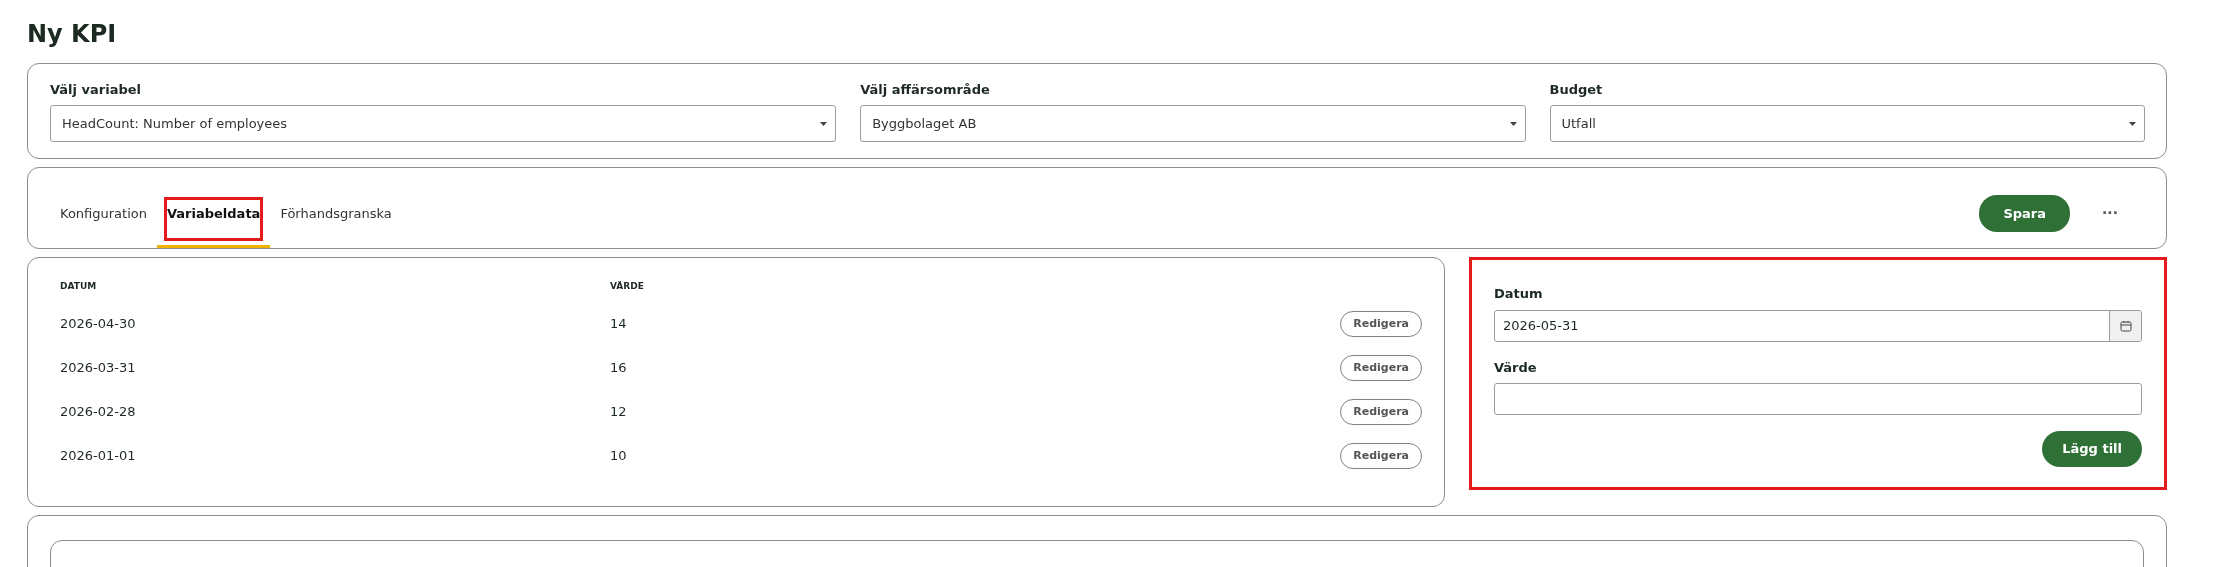  Describe the element at coordinates (619, 324) in the screenshot. I see `table-cell-text: 14` at that location.